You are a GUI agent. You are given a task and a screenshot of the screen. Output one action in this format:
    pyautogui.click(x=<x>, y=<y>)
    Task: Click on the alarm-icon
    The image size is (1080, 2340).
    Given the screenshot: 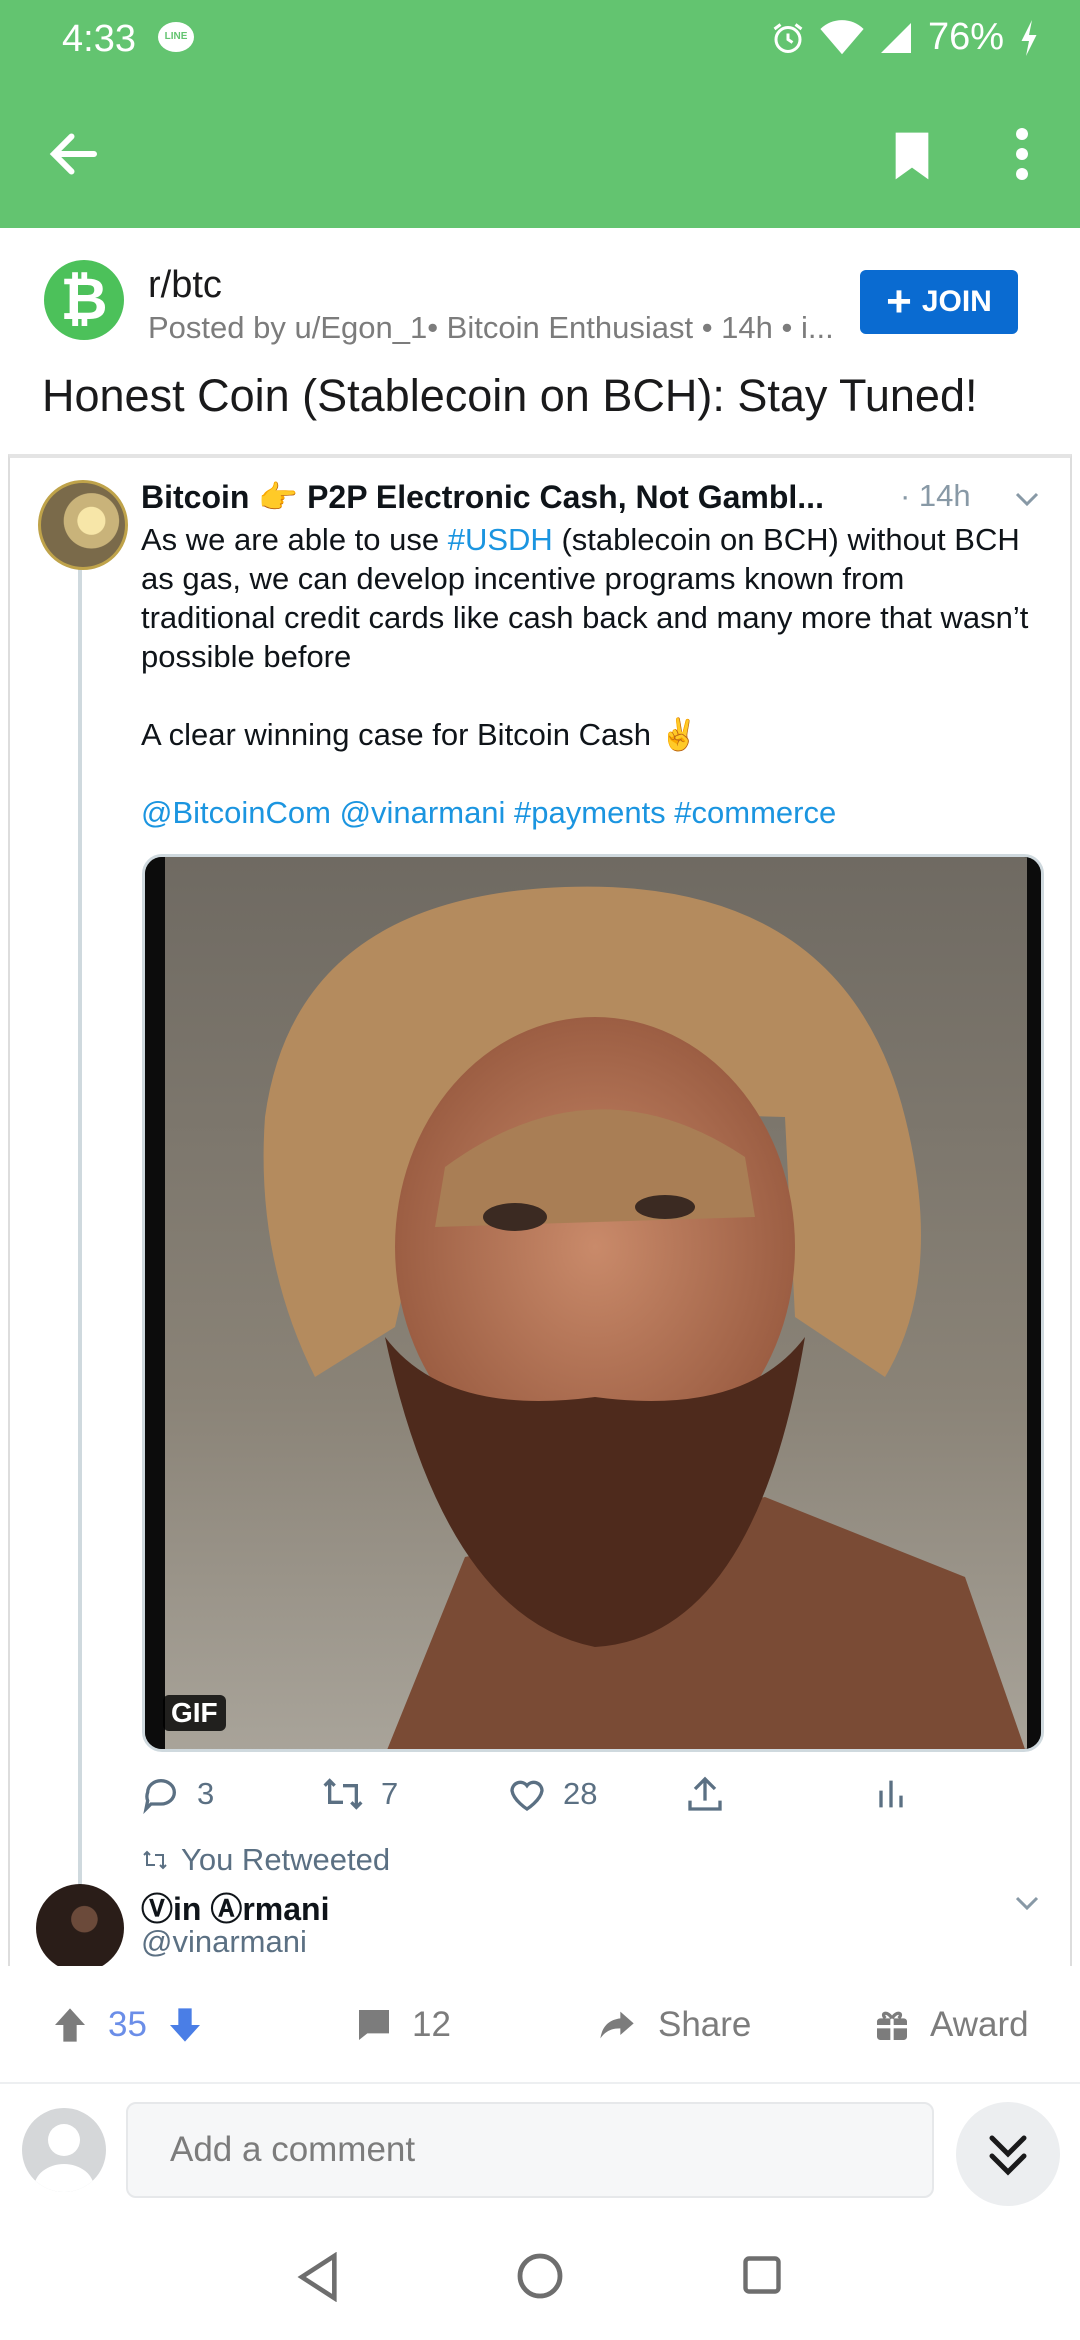 What is the action you would take?
    pyautogui.click(x=788, y=37)
    